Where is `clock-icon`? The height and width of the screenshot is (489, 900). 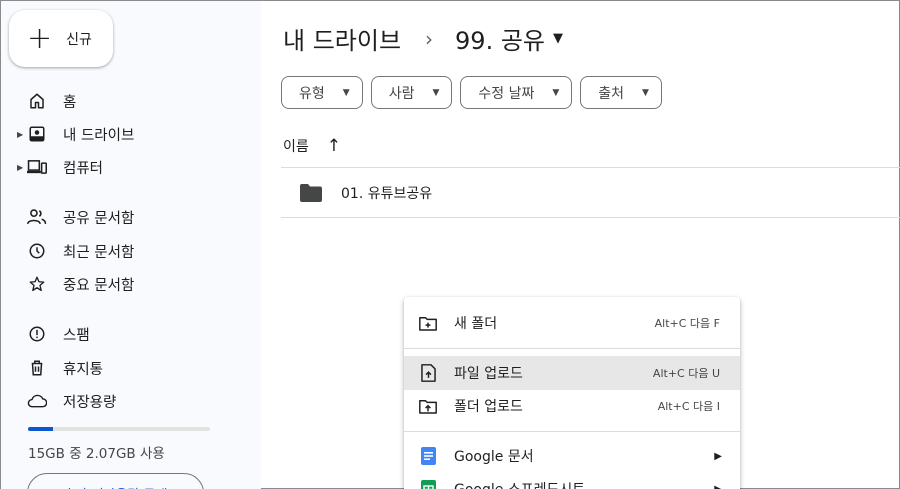 clock-icon is located at coordinates (37, 251).